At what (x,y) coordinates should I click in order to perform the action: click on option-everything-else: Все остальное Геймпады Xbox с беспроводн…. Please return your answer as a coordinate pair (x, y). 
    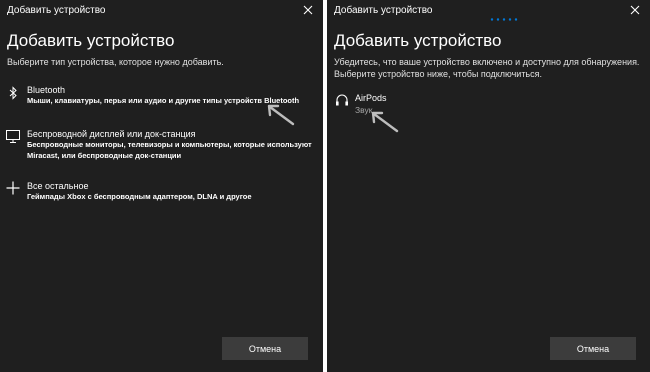
    Looking at the image, I should click on (160, 193).